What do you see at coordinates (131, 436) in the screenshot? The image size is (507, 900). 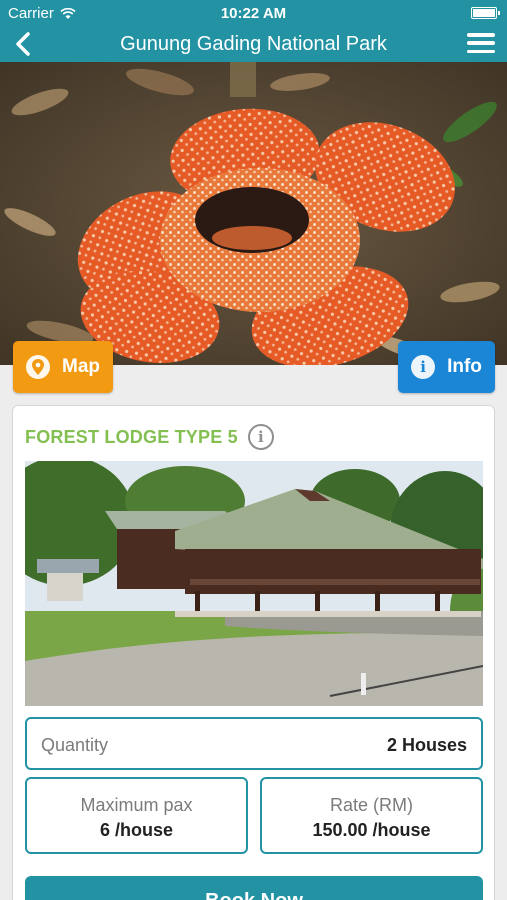 I see `lodge-name: FOREST LODGE TYPE 5` at bounding box center [131, 436].